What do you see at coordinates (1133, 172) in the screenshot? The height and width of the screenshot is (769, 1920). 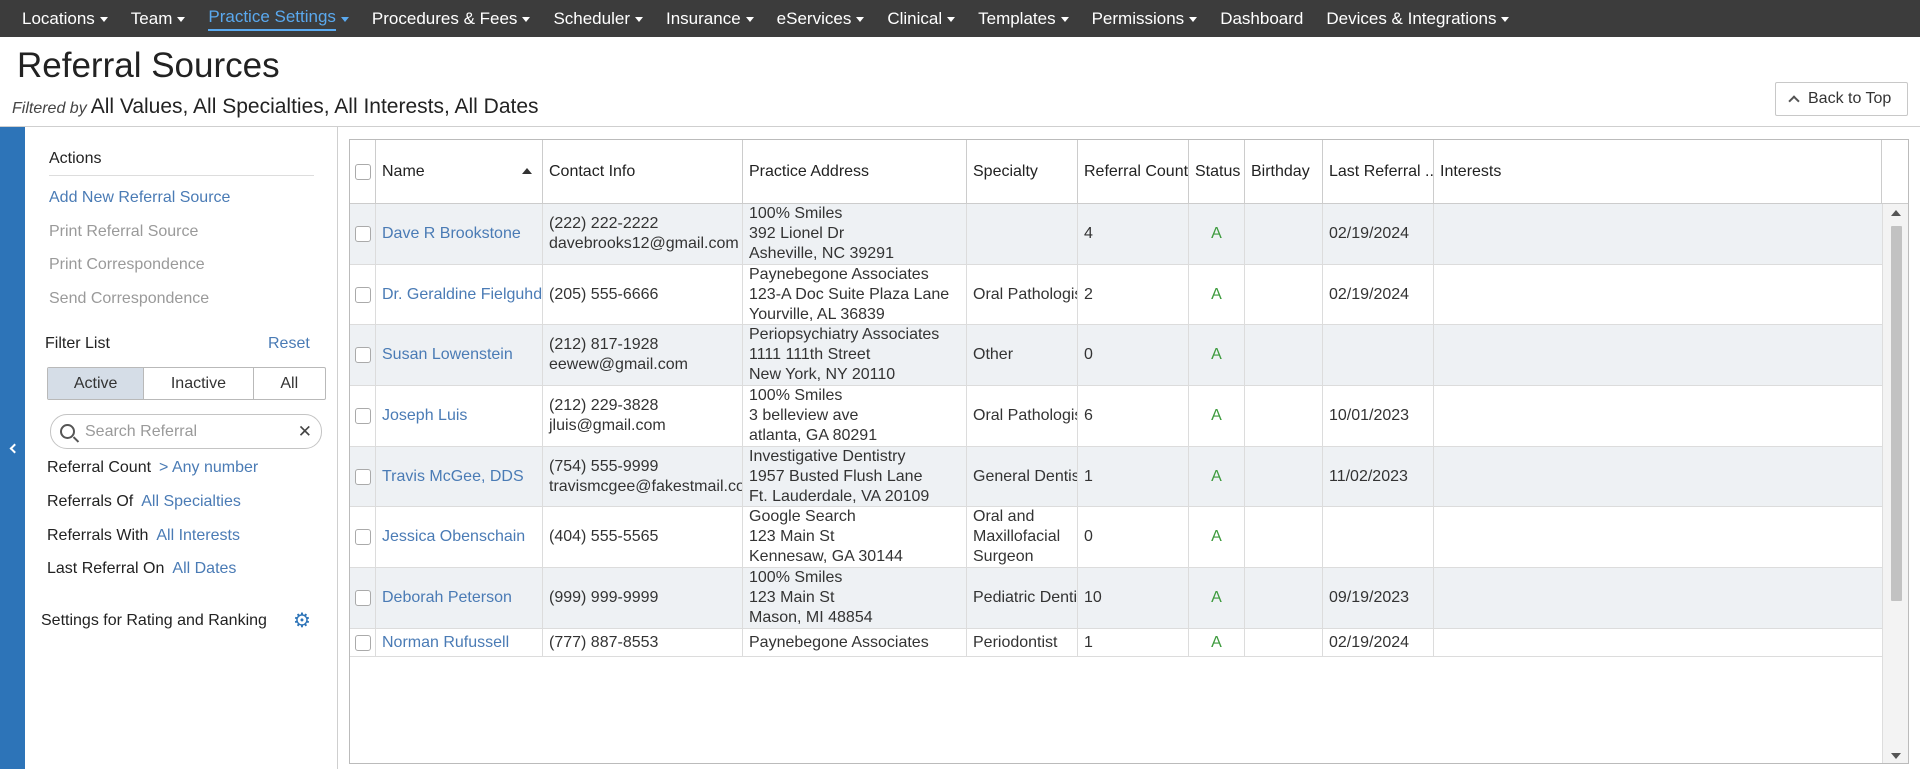 I see `column-header-referral-count: Referral Count` at bounding box center [1133, 172].